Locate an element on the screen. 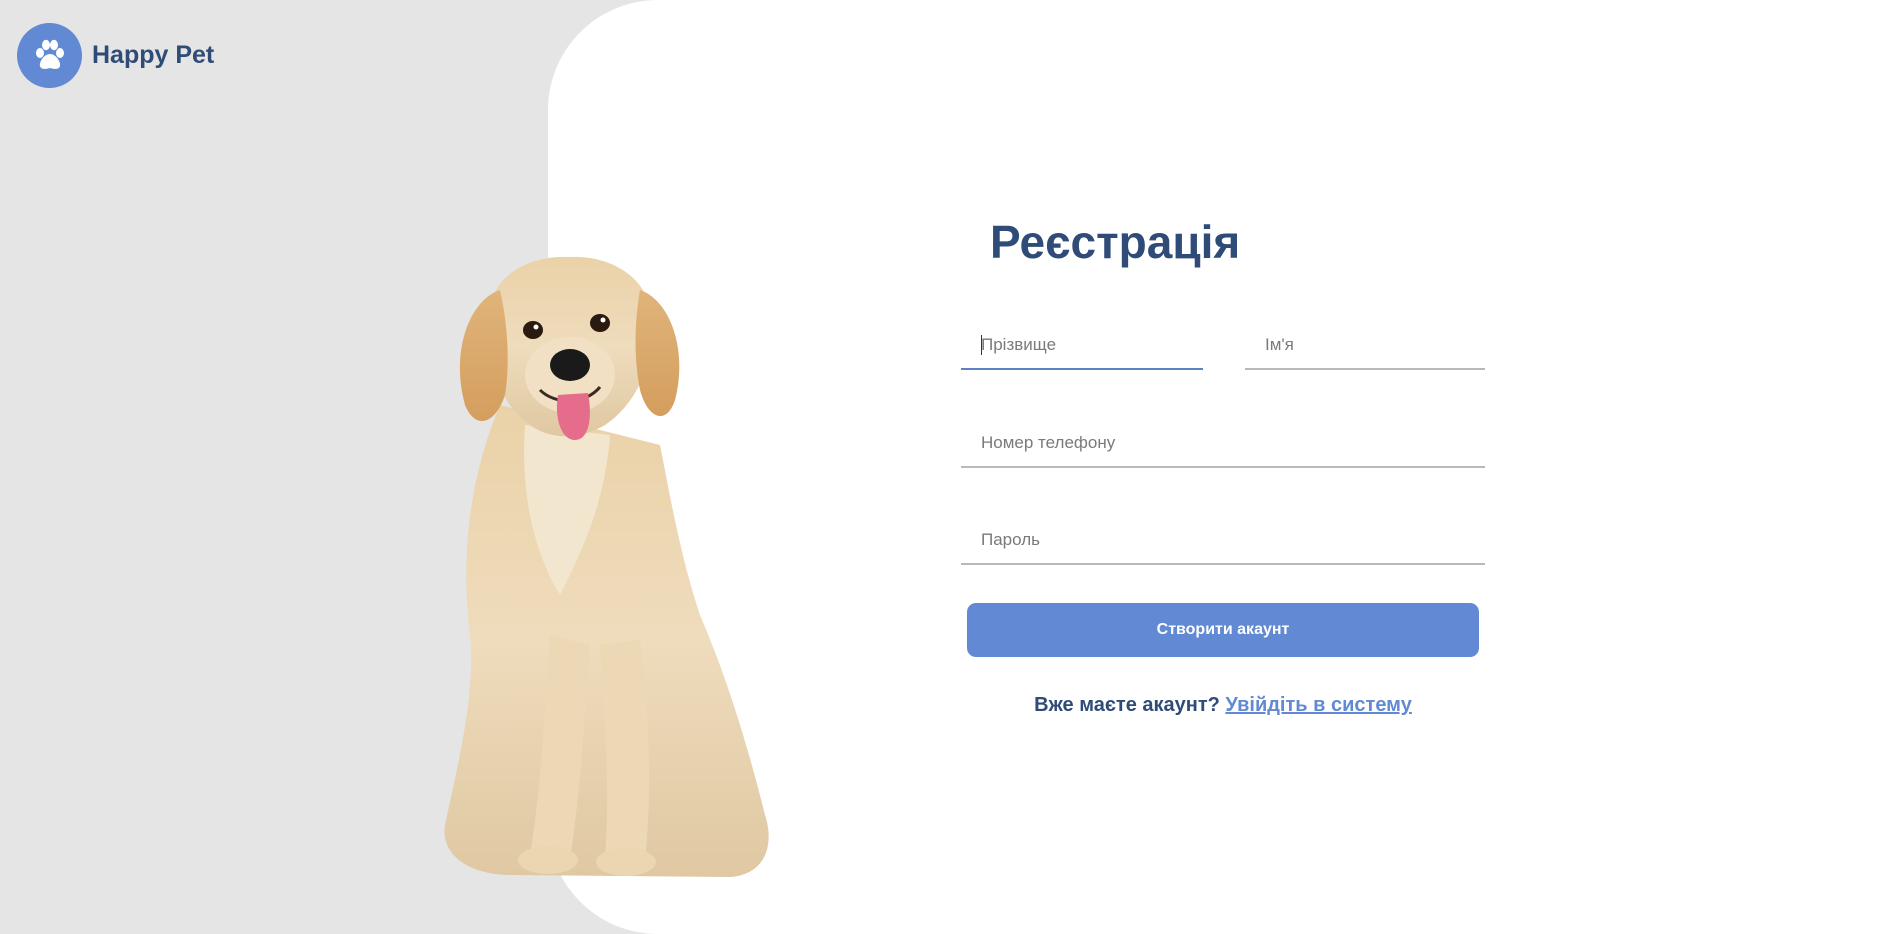 The width and height of the screenshot is (1902, 934). last-name-input is located at coordinates (1082, 345).